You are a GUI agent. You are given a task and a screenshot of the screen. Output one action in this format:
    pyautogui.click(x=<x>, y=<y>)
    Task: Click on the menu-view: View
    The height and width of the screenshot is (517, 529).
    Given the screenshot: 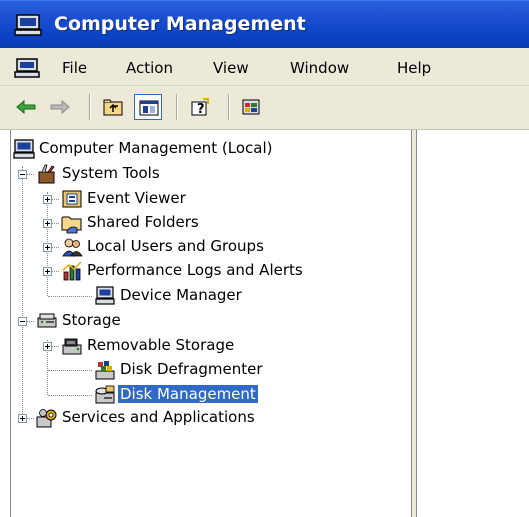 What is the action you would take?
    pyautogui.click(x=231, y=68)
    